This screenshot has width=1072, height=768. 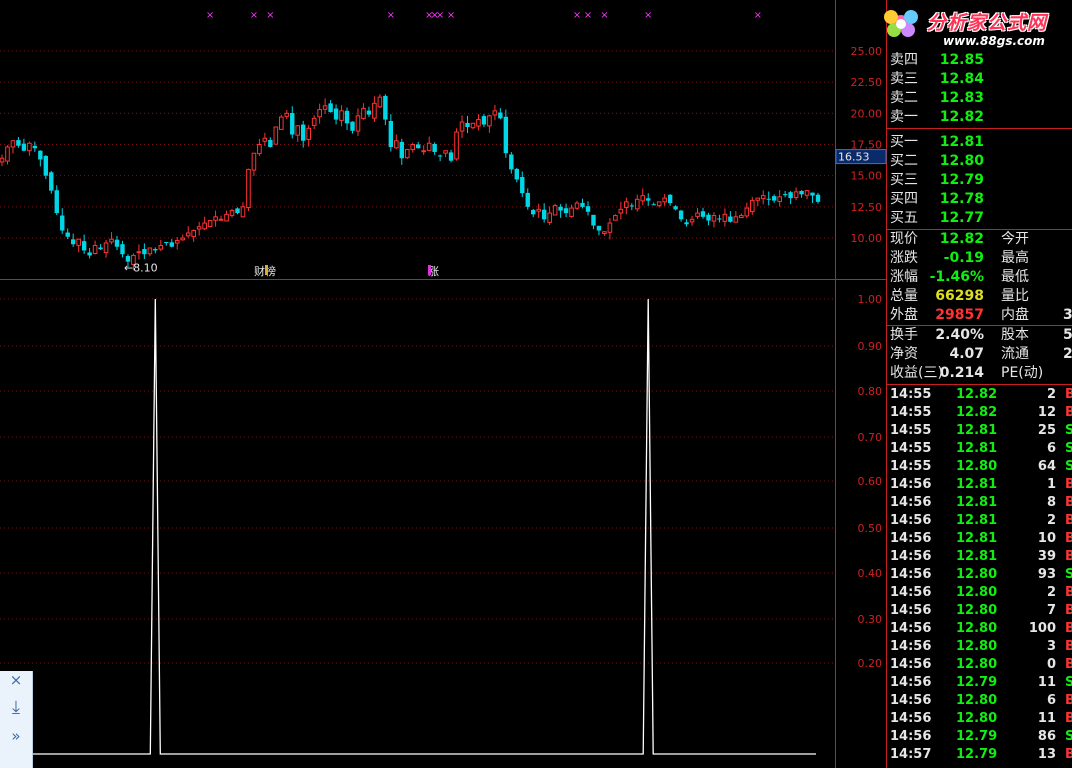 What do you see at coordinates (1015, 239) in the screenshot?
I see `stat-label-2: 今开` at bounding box center [1015, 239].